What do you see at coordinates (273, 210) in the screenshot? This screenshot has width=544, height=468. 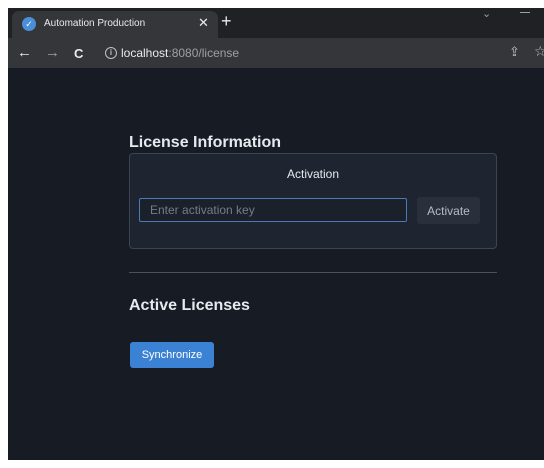 I see `activation-key-input` at bounding box center [273, 210].